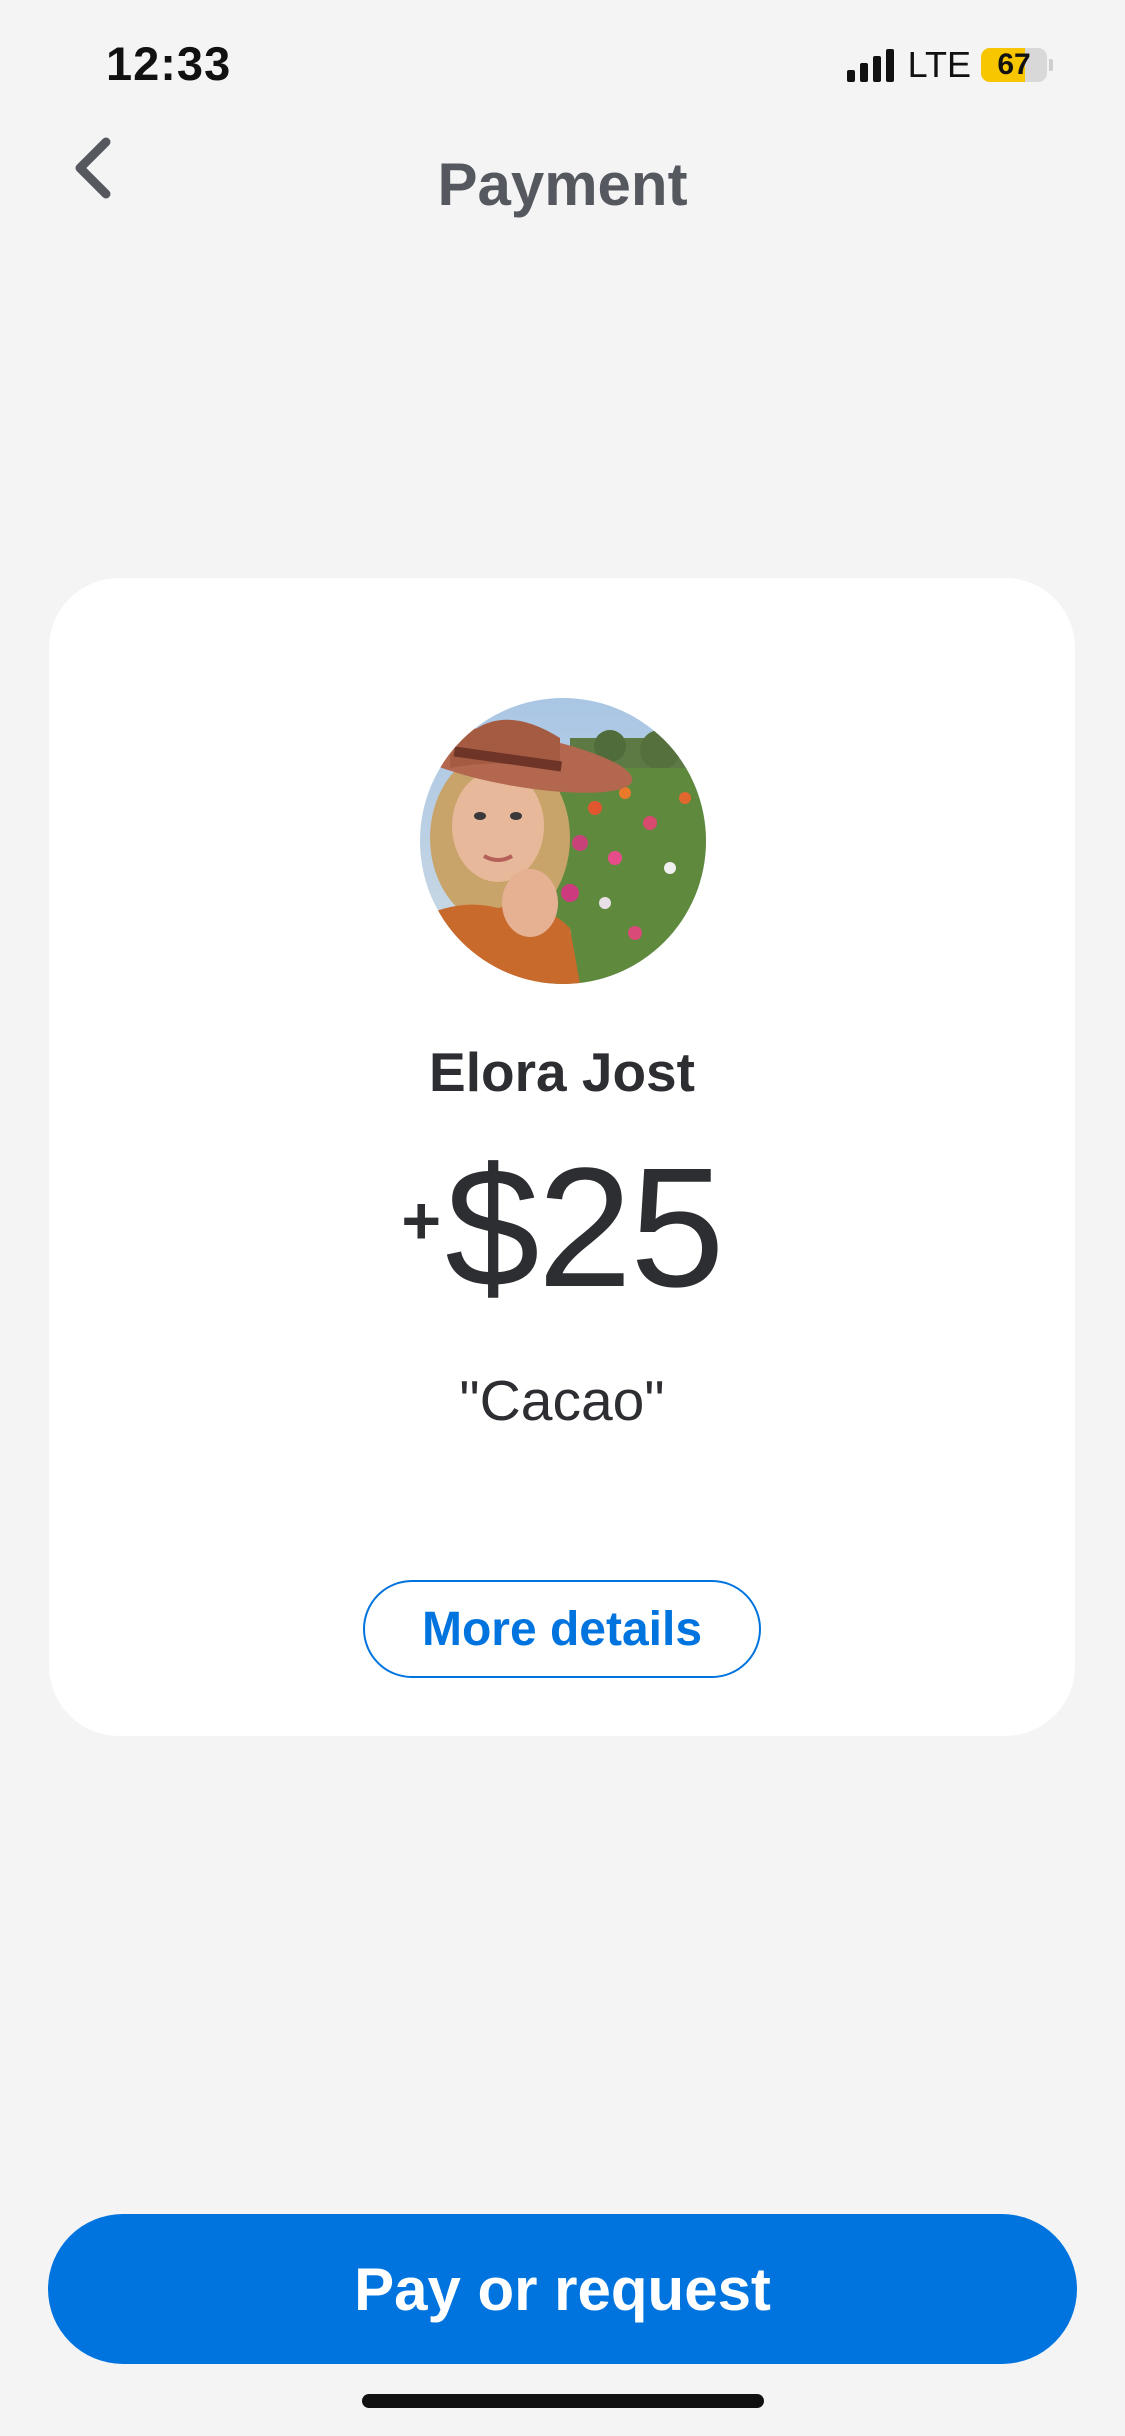 This screenshot has height=2436, width=1125. What do you see at coordinates (870, 65) in the screenshot?
I see `cellular-signal-icon` at bounding box center [870, 65].